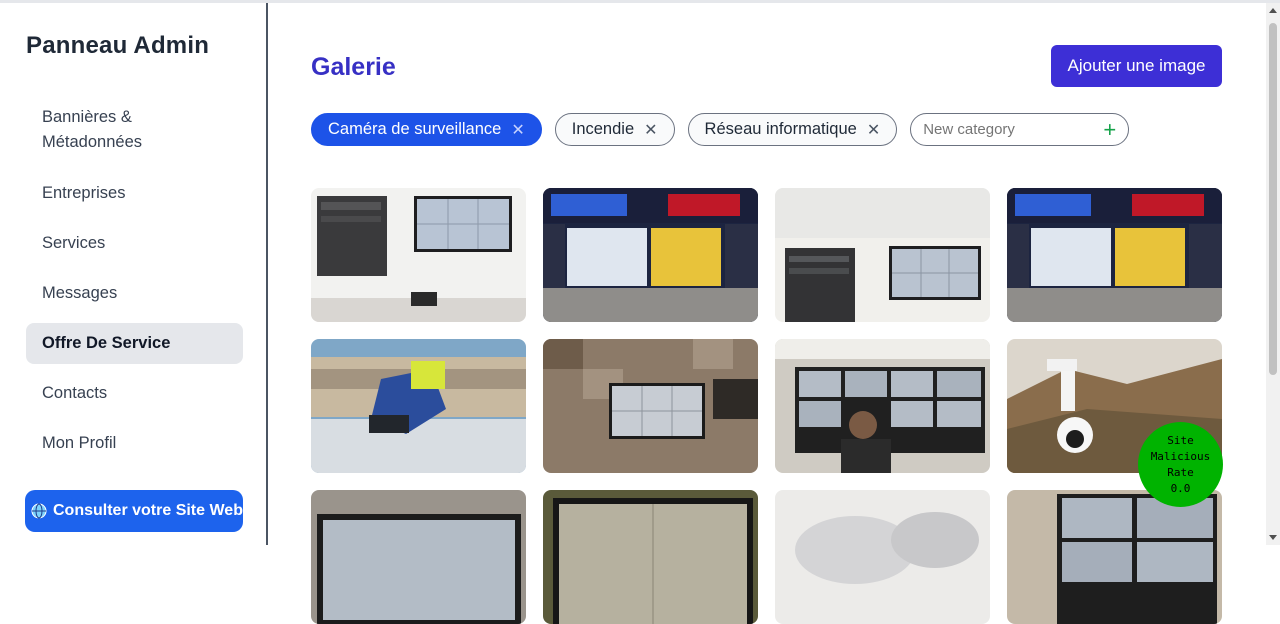 Image resolution: width=1280 pixels, height=624 pixels. Describe the element at coordinates (134, 293) in the screenshot. I see `sidebar-item-messages: Messages` at that location.